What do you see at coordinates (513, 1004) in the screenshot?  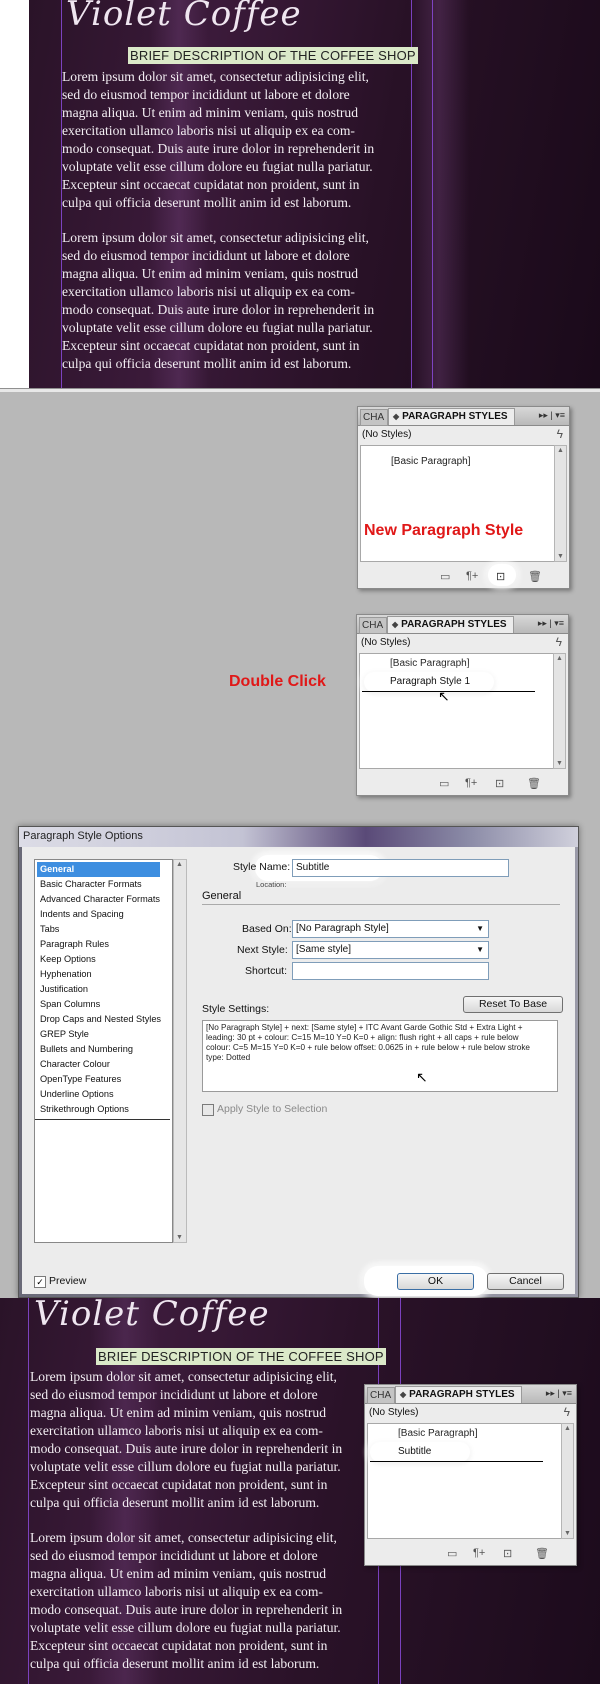 I see `reset-to-base-button: Reset To Base` at bounding box center [513, 1004].